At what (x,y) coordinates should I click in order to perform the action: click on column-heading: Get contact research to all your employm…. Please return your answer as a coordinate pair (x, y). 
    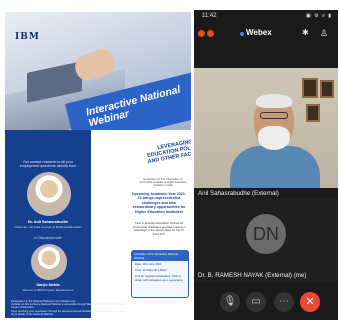
    Looking at the image, I should click on (48, 164).